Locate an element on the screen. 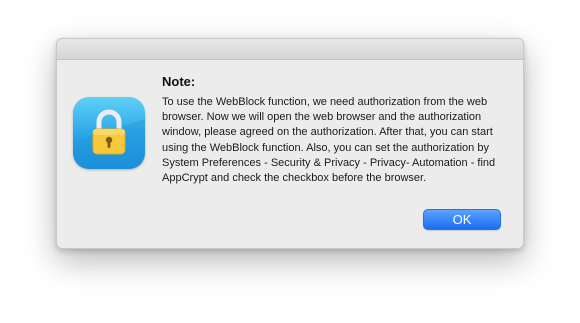  dialog-heading: Note: is located at coordinates (179, 81).